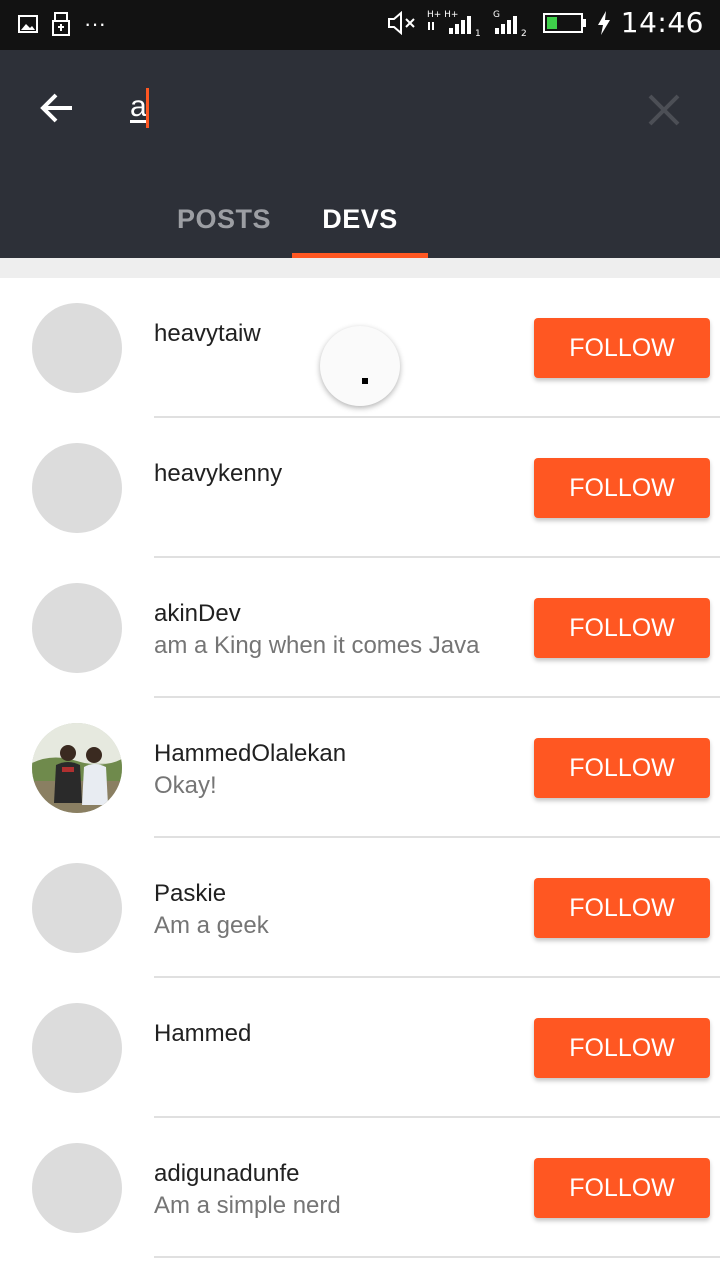 The image size is (720, 1280). What do you see at coordinates (496, 15) in the screenshot?
I see `svg-text: G` at bounding box center [496, 15].